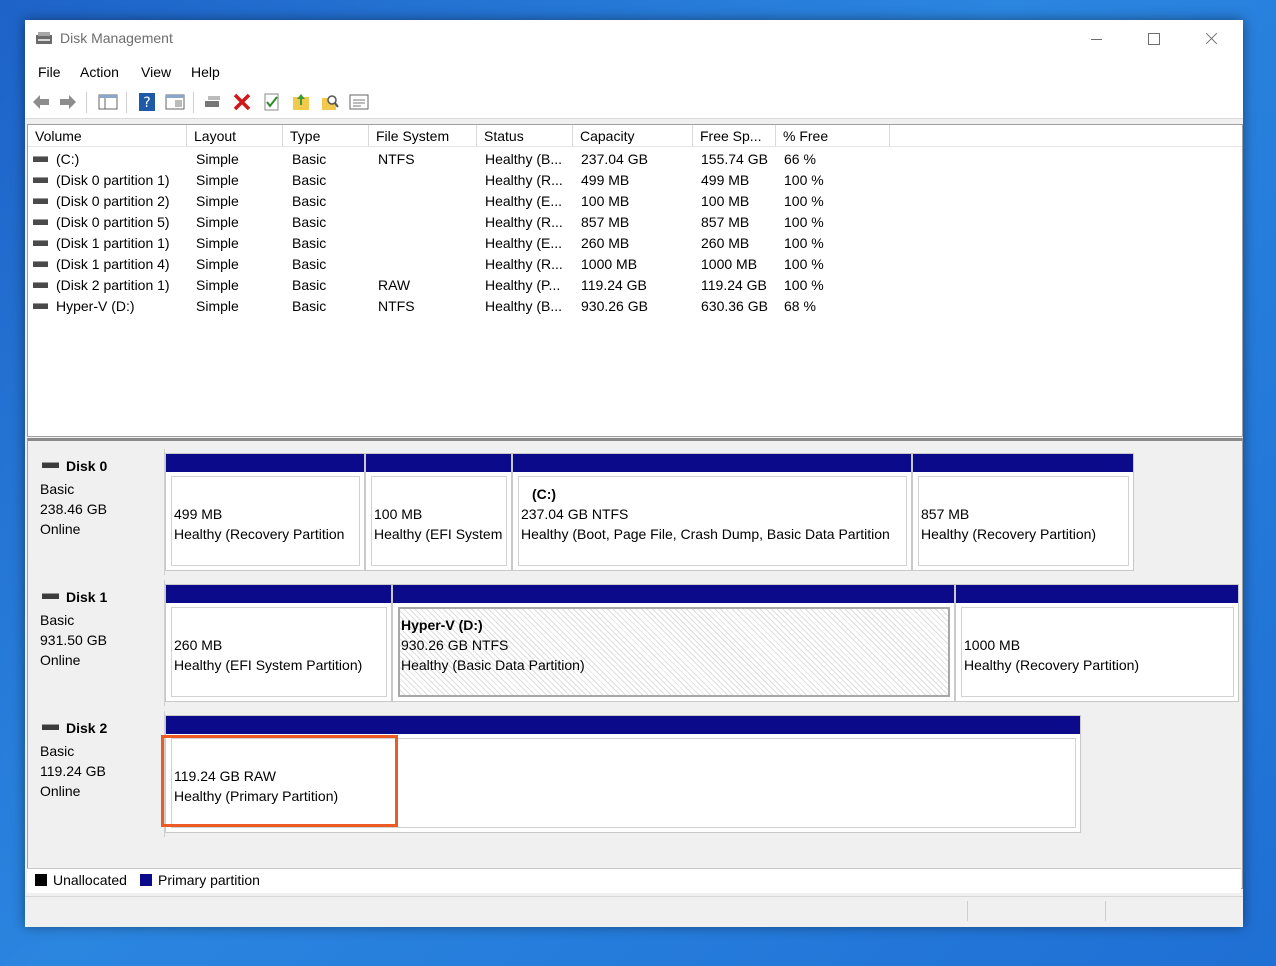 This screenshot has height=966, width=1276. Describe the element at coordinates (605, 180) in the screenshot. I see `cell-capacity: 499 MB` at that location.